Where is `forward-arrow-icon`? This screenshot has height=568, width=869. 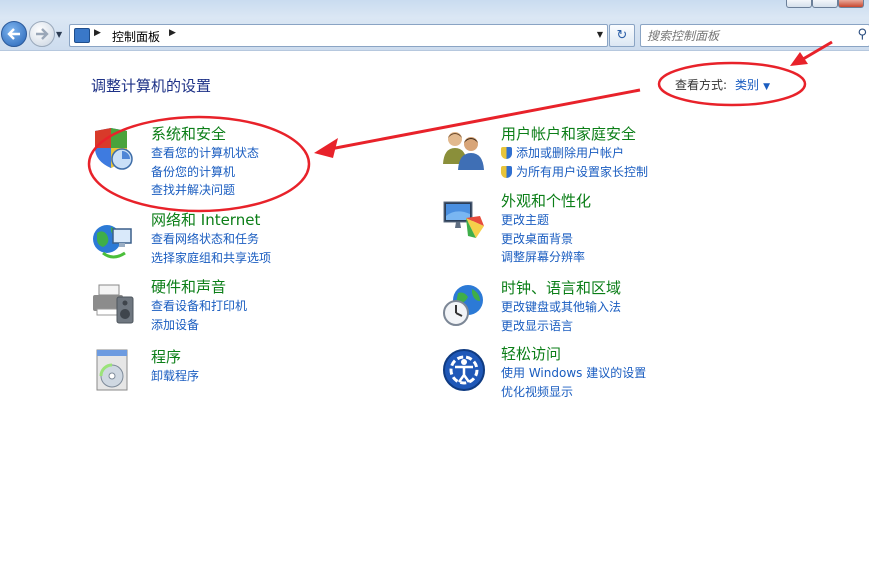 forward-arrow-icon is located at coordinates (42, 34).